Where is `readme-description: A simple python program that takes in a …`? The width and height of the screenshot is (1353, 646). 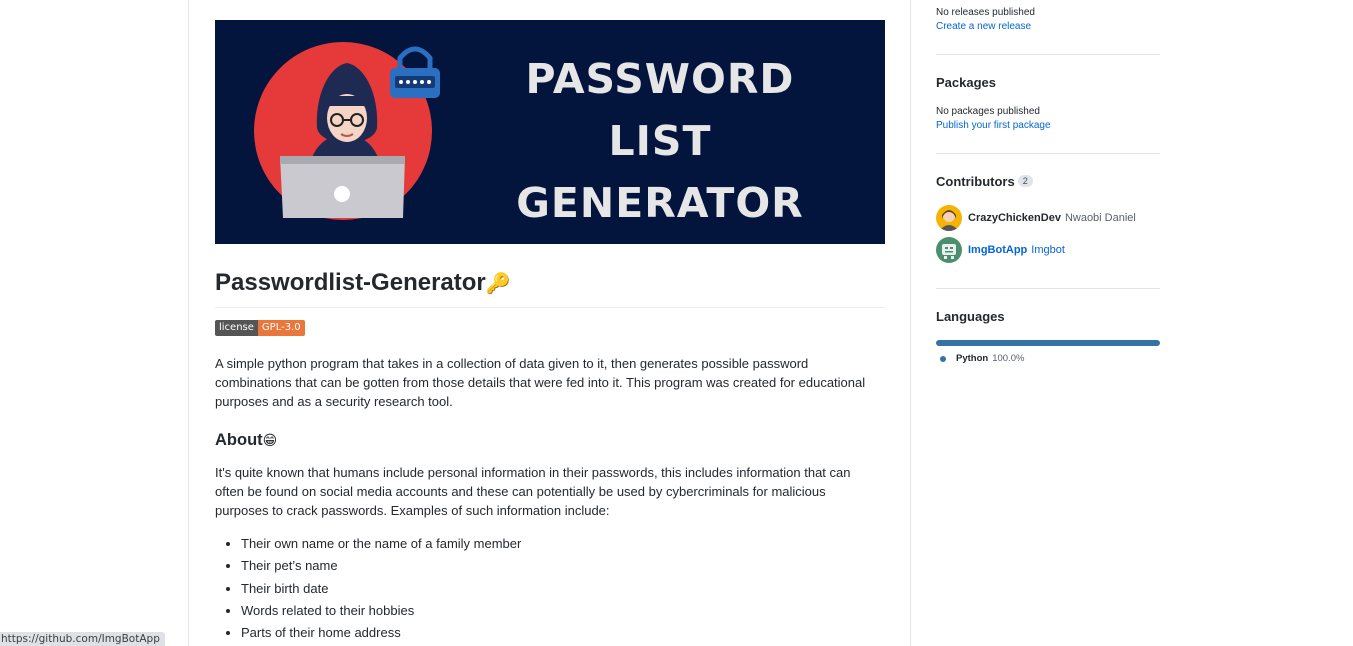 readme-description: A simple python program that takes in a … is located at coordinates (540, 382).